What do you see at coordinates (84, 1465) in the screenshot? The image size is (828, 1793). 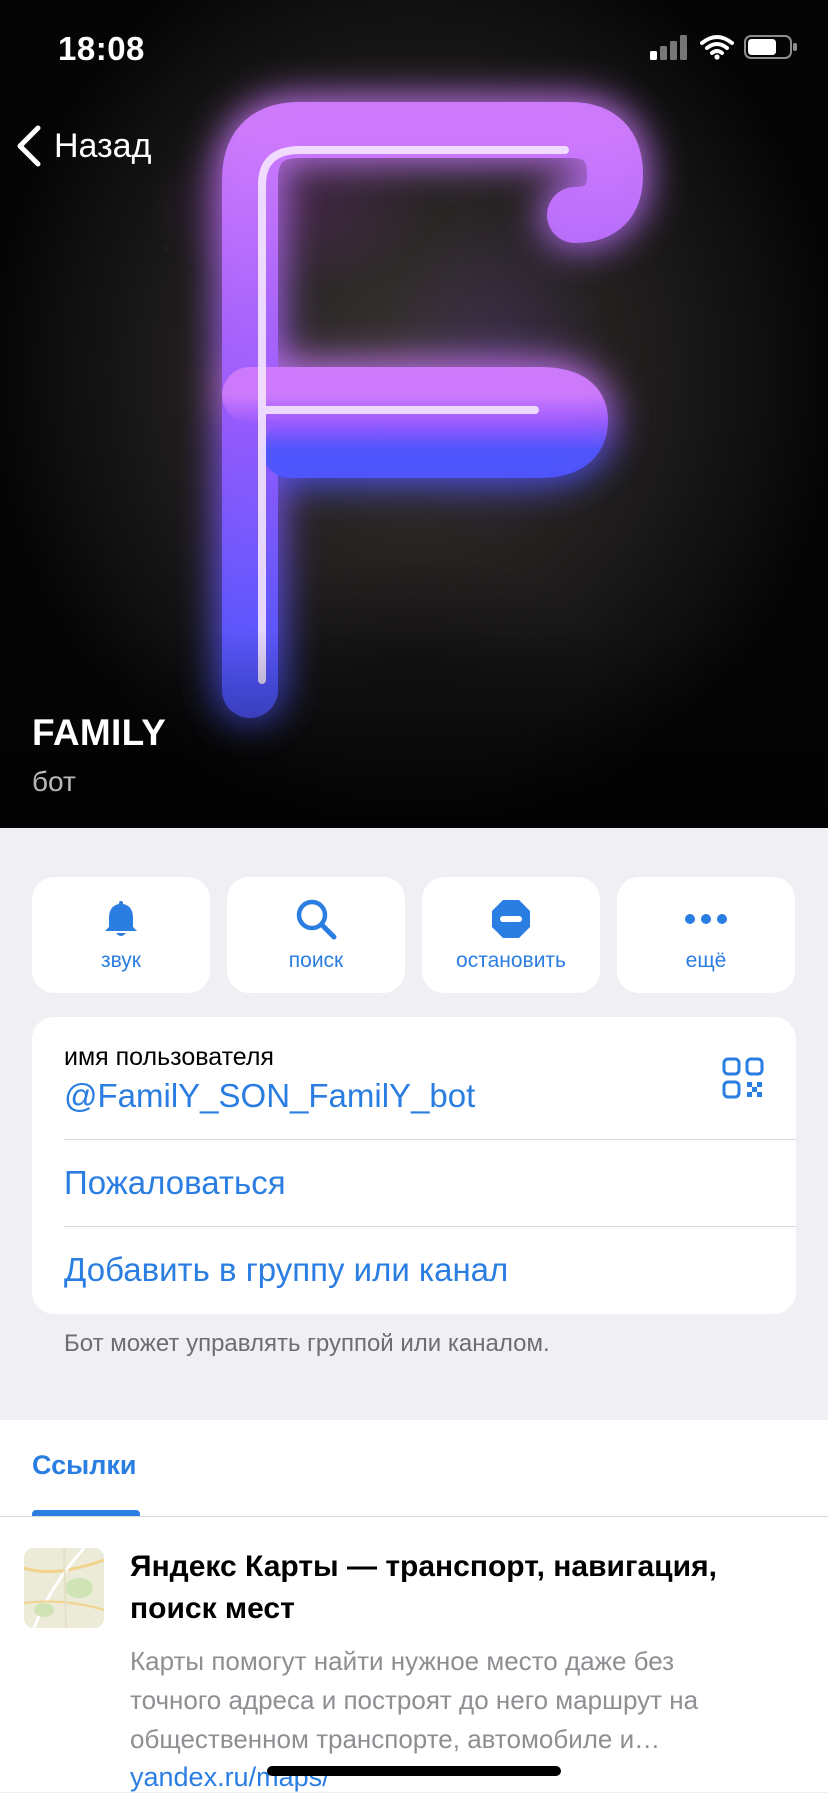 I see `tab-links: Ссылки` at bounding box center [84, 1465].